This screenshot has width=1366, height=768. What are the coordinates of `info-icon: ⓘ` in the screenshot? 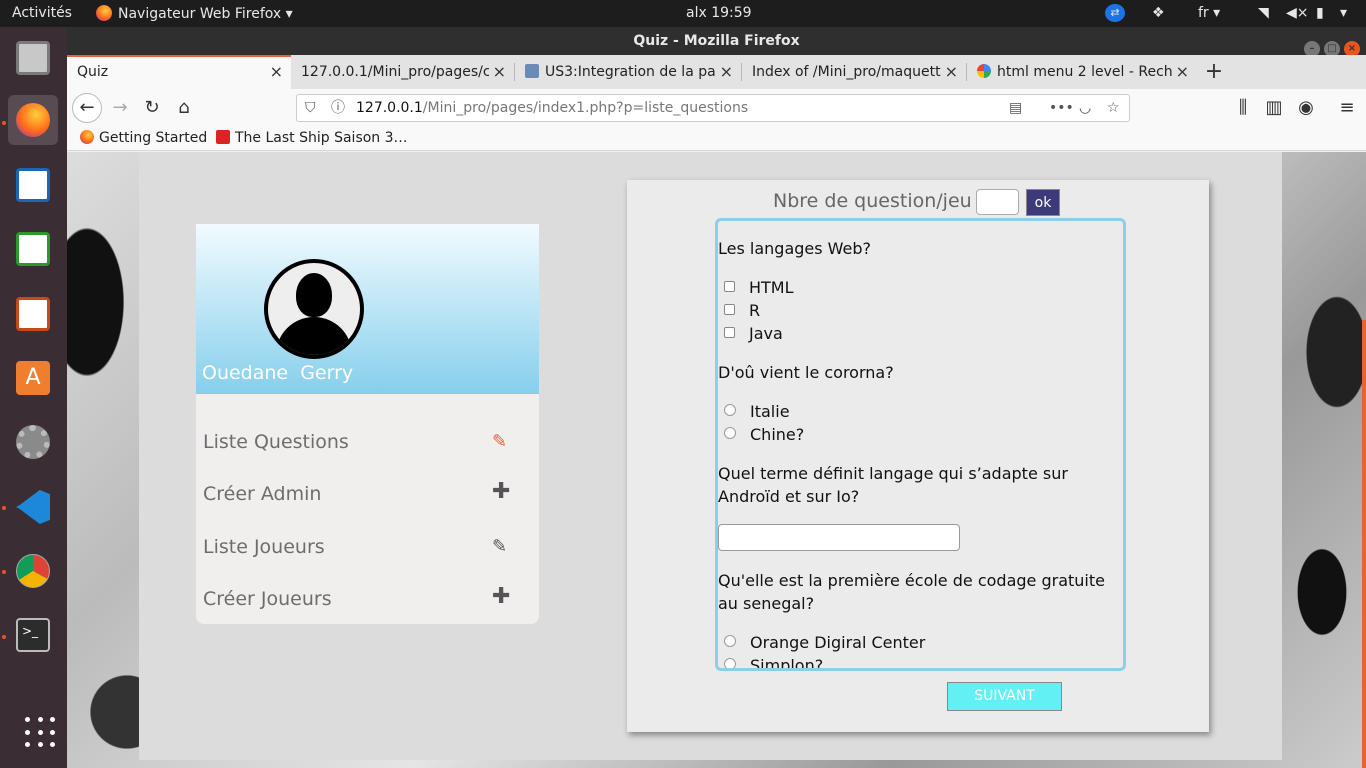 It's located at (338, 108).